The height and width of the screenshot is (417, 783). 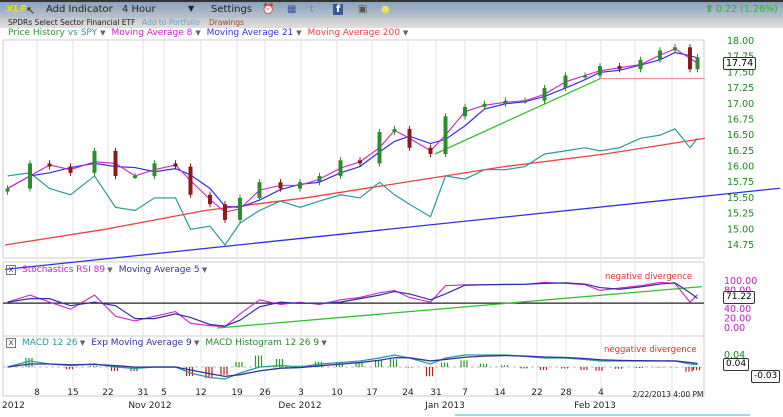 I want to click on stoch-legend: X Stochastics RSI 89 ▼ Moving Average 5 ▼, so click(x=109, y=270).